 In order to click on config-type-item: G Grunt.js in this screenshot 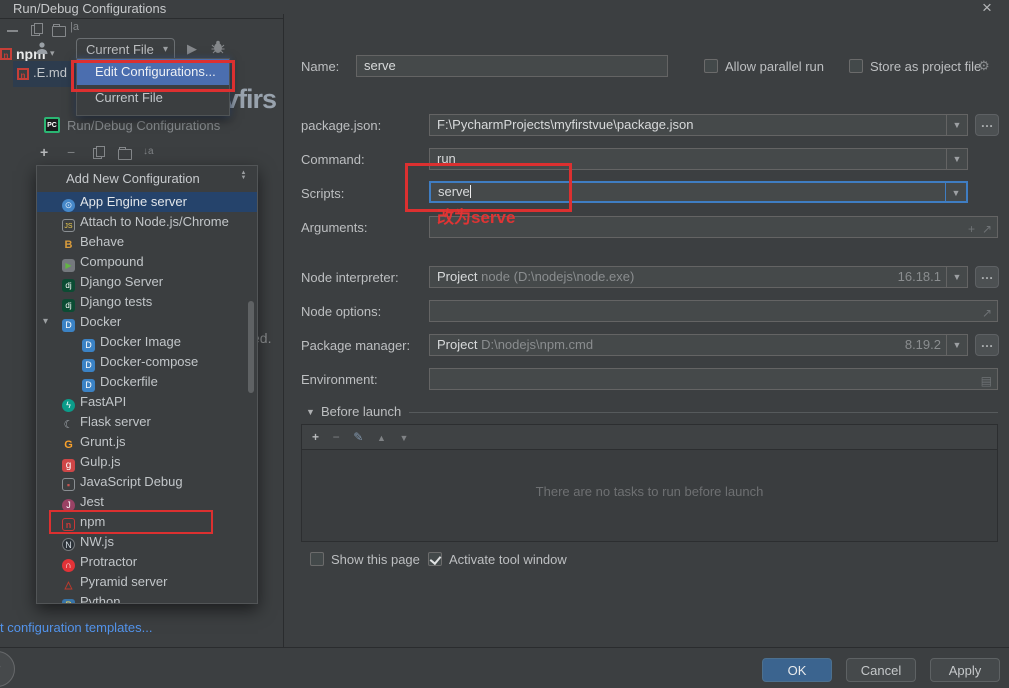, I will do `click(147, 442)`.